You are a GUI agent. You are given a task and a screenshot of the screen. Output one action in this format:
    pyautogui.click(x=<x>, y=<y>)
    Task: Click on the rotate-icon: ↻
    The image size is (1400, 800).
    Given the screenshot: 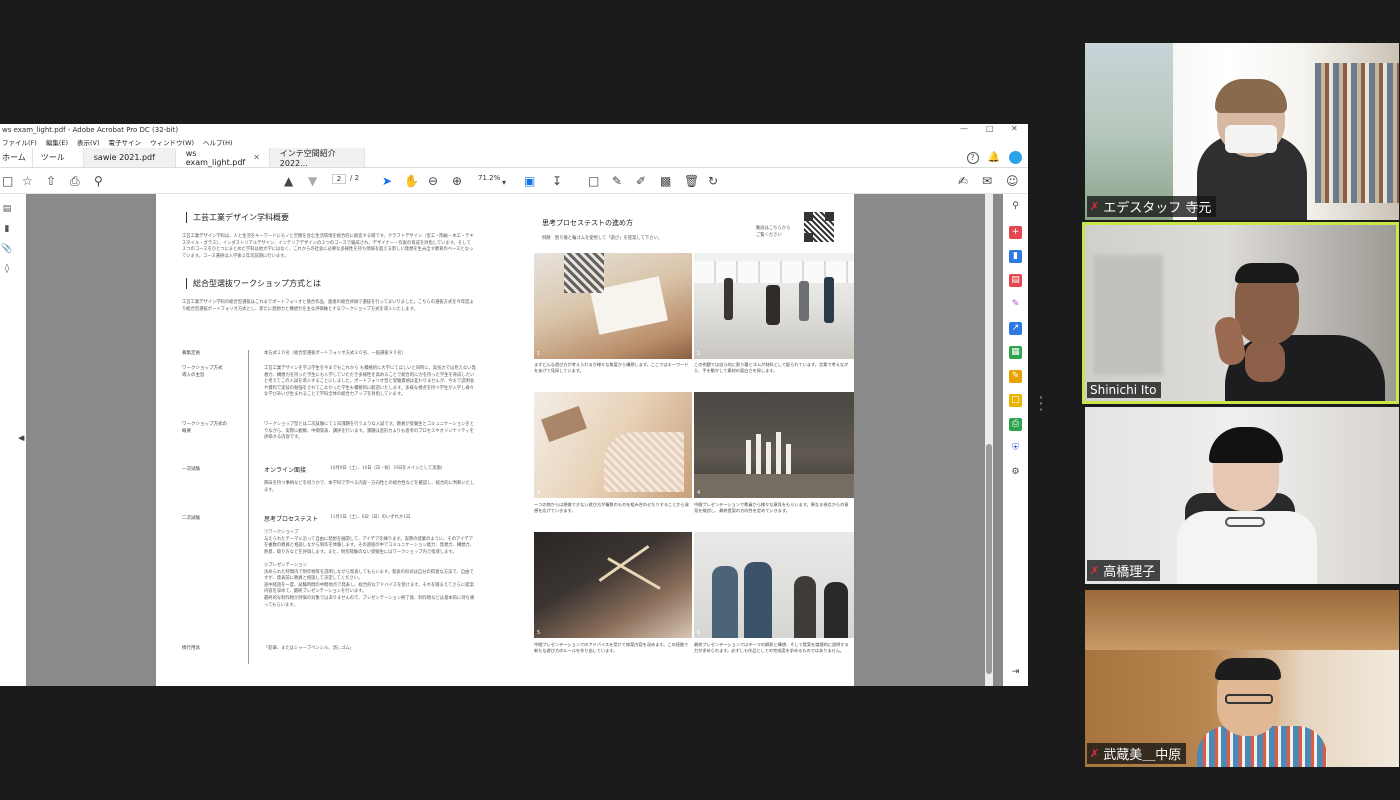 What is the action you would take?
    pyautogui.click(x=713, y=181)
    